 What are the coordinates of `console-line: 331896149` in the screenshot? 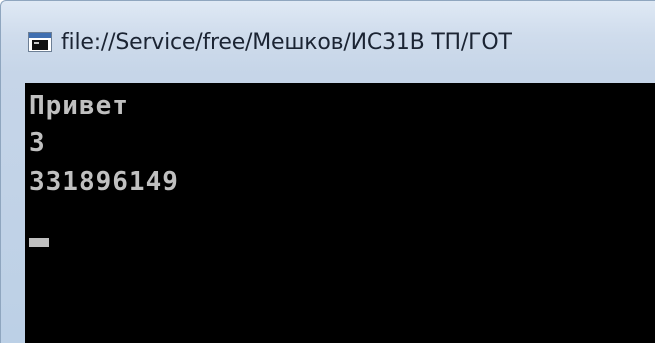 It's located at (104, 182).